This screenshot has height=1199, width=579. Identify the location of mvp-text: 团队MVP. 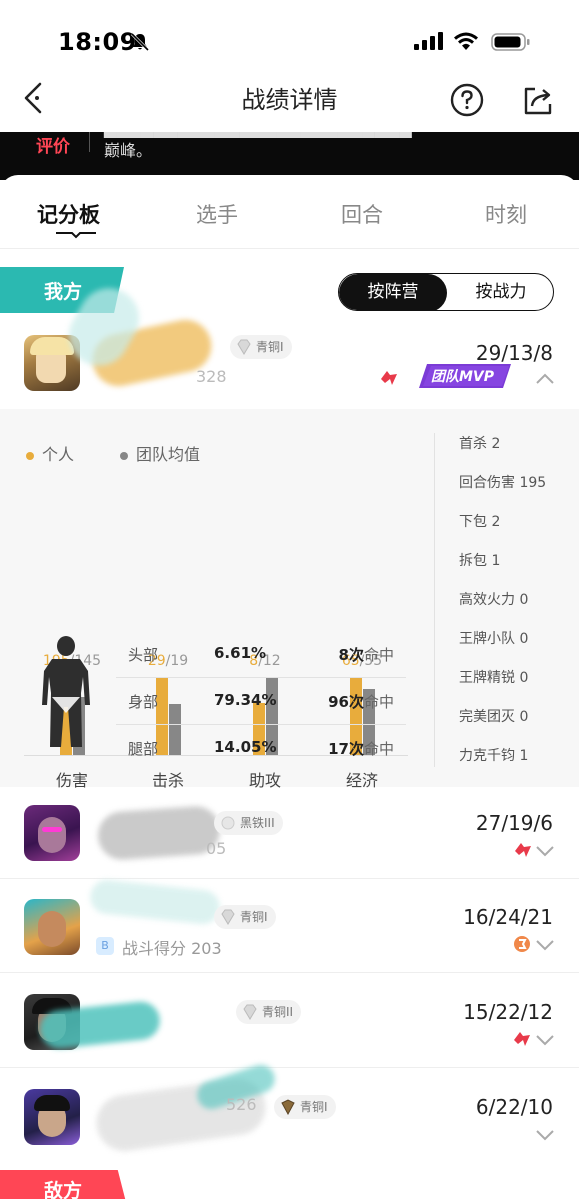
(463, 377).